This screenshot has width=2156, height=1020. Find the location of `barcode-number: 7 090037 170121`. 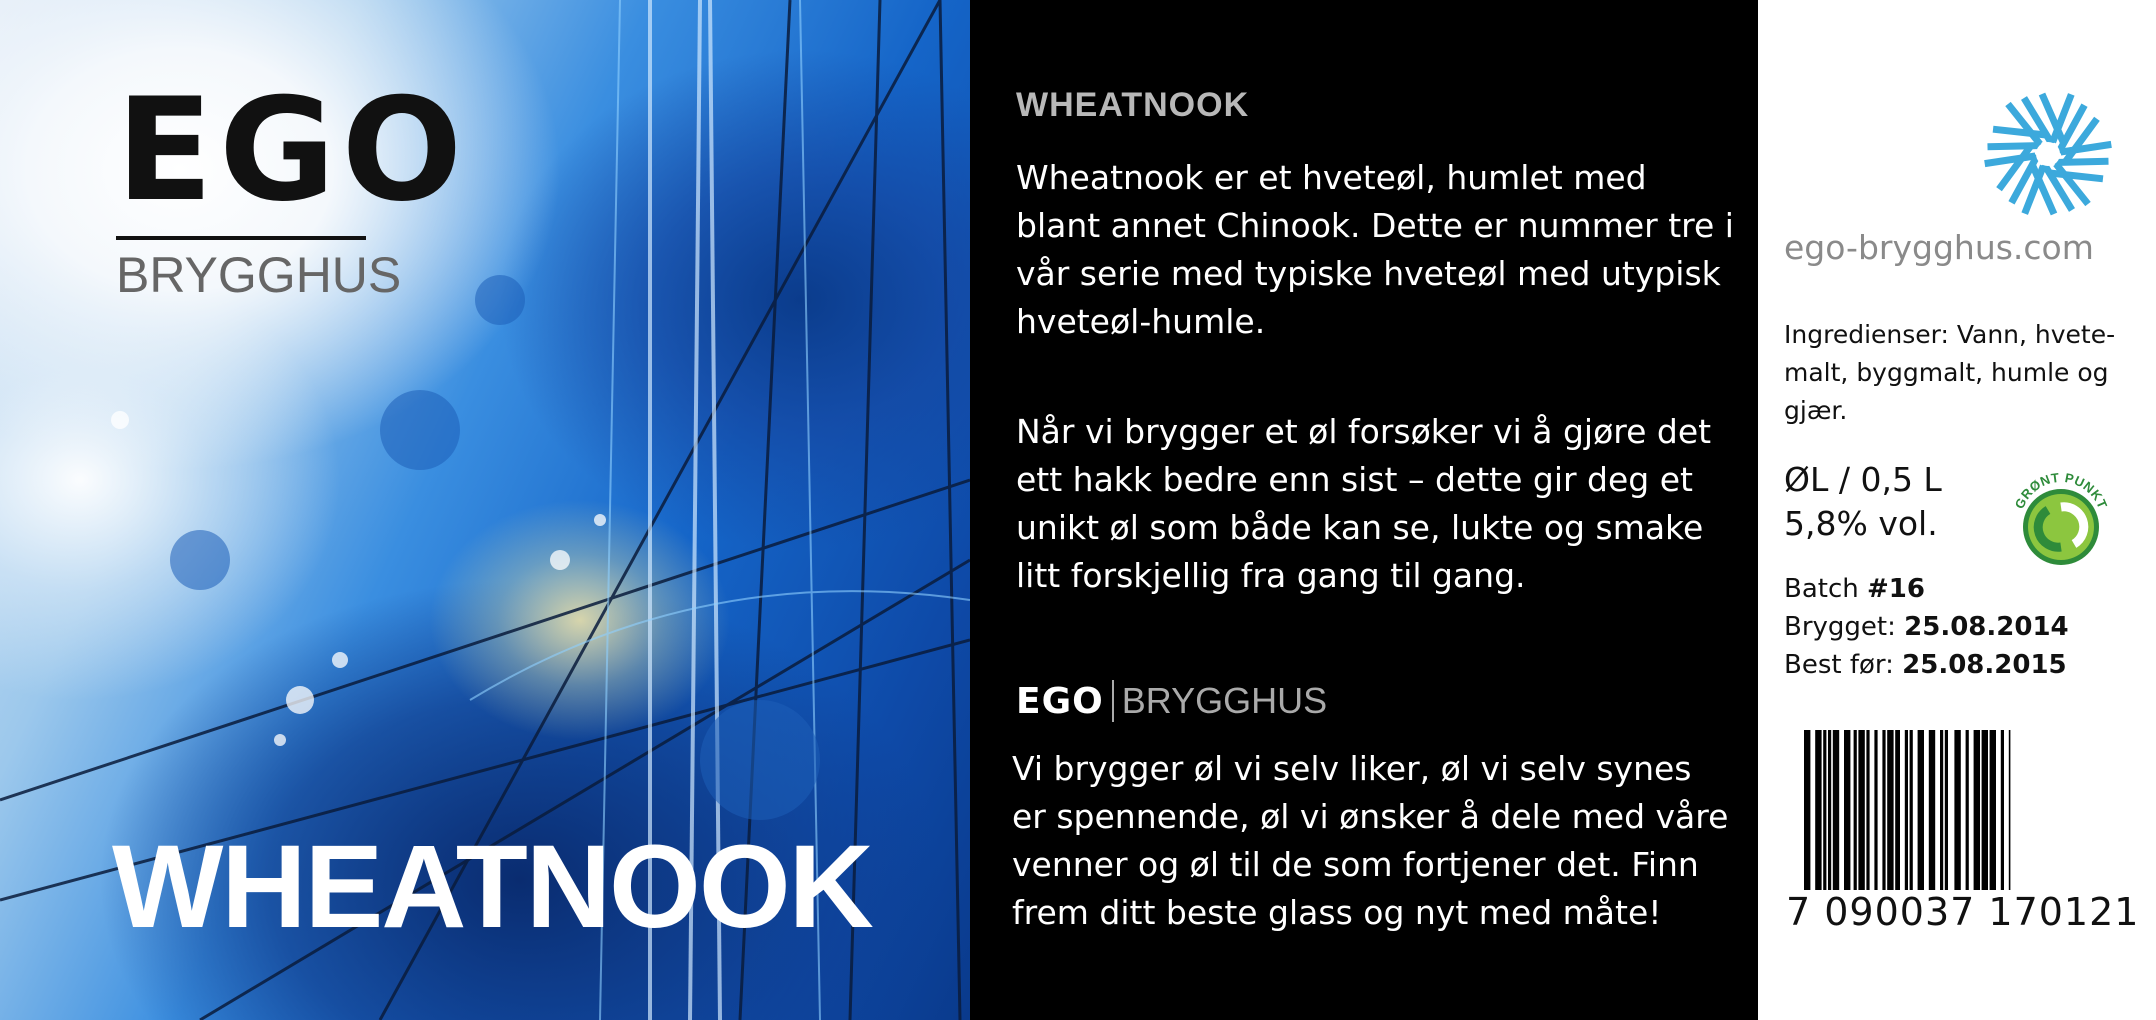

barcode-number: 7 090037 170121 is located at coordinates (1965, 912).